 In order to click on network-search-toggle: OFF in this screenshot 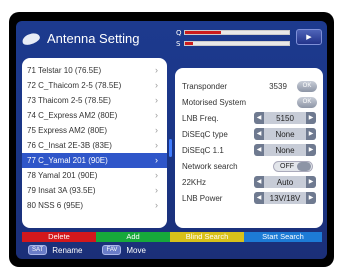, I will do `click(293, 166)`.